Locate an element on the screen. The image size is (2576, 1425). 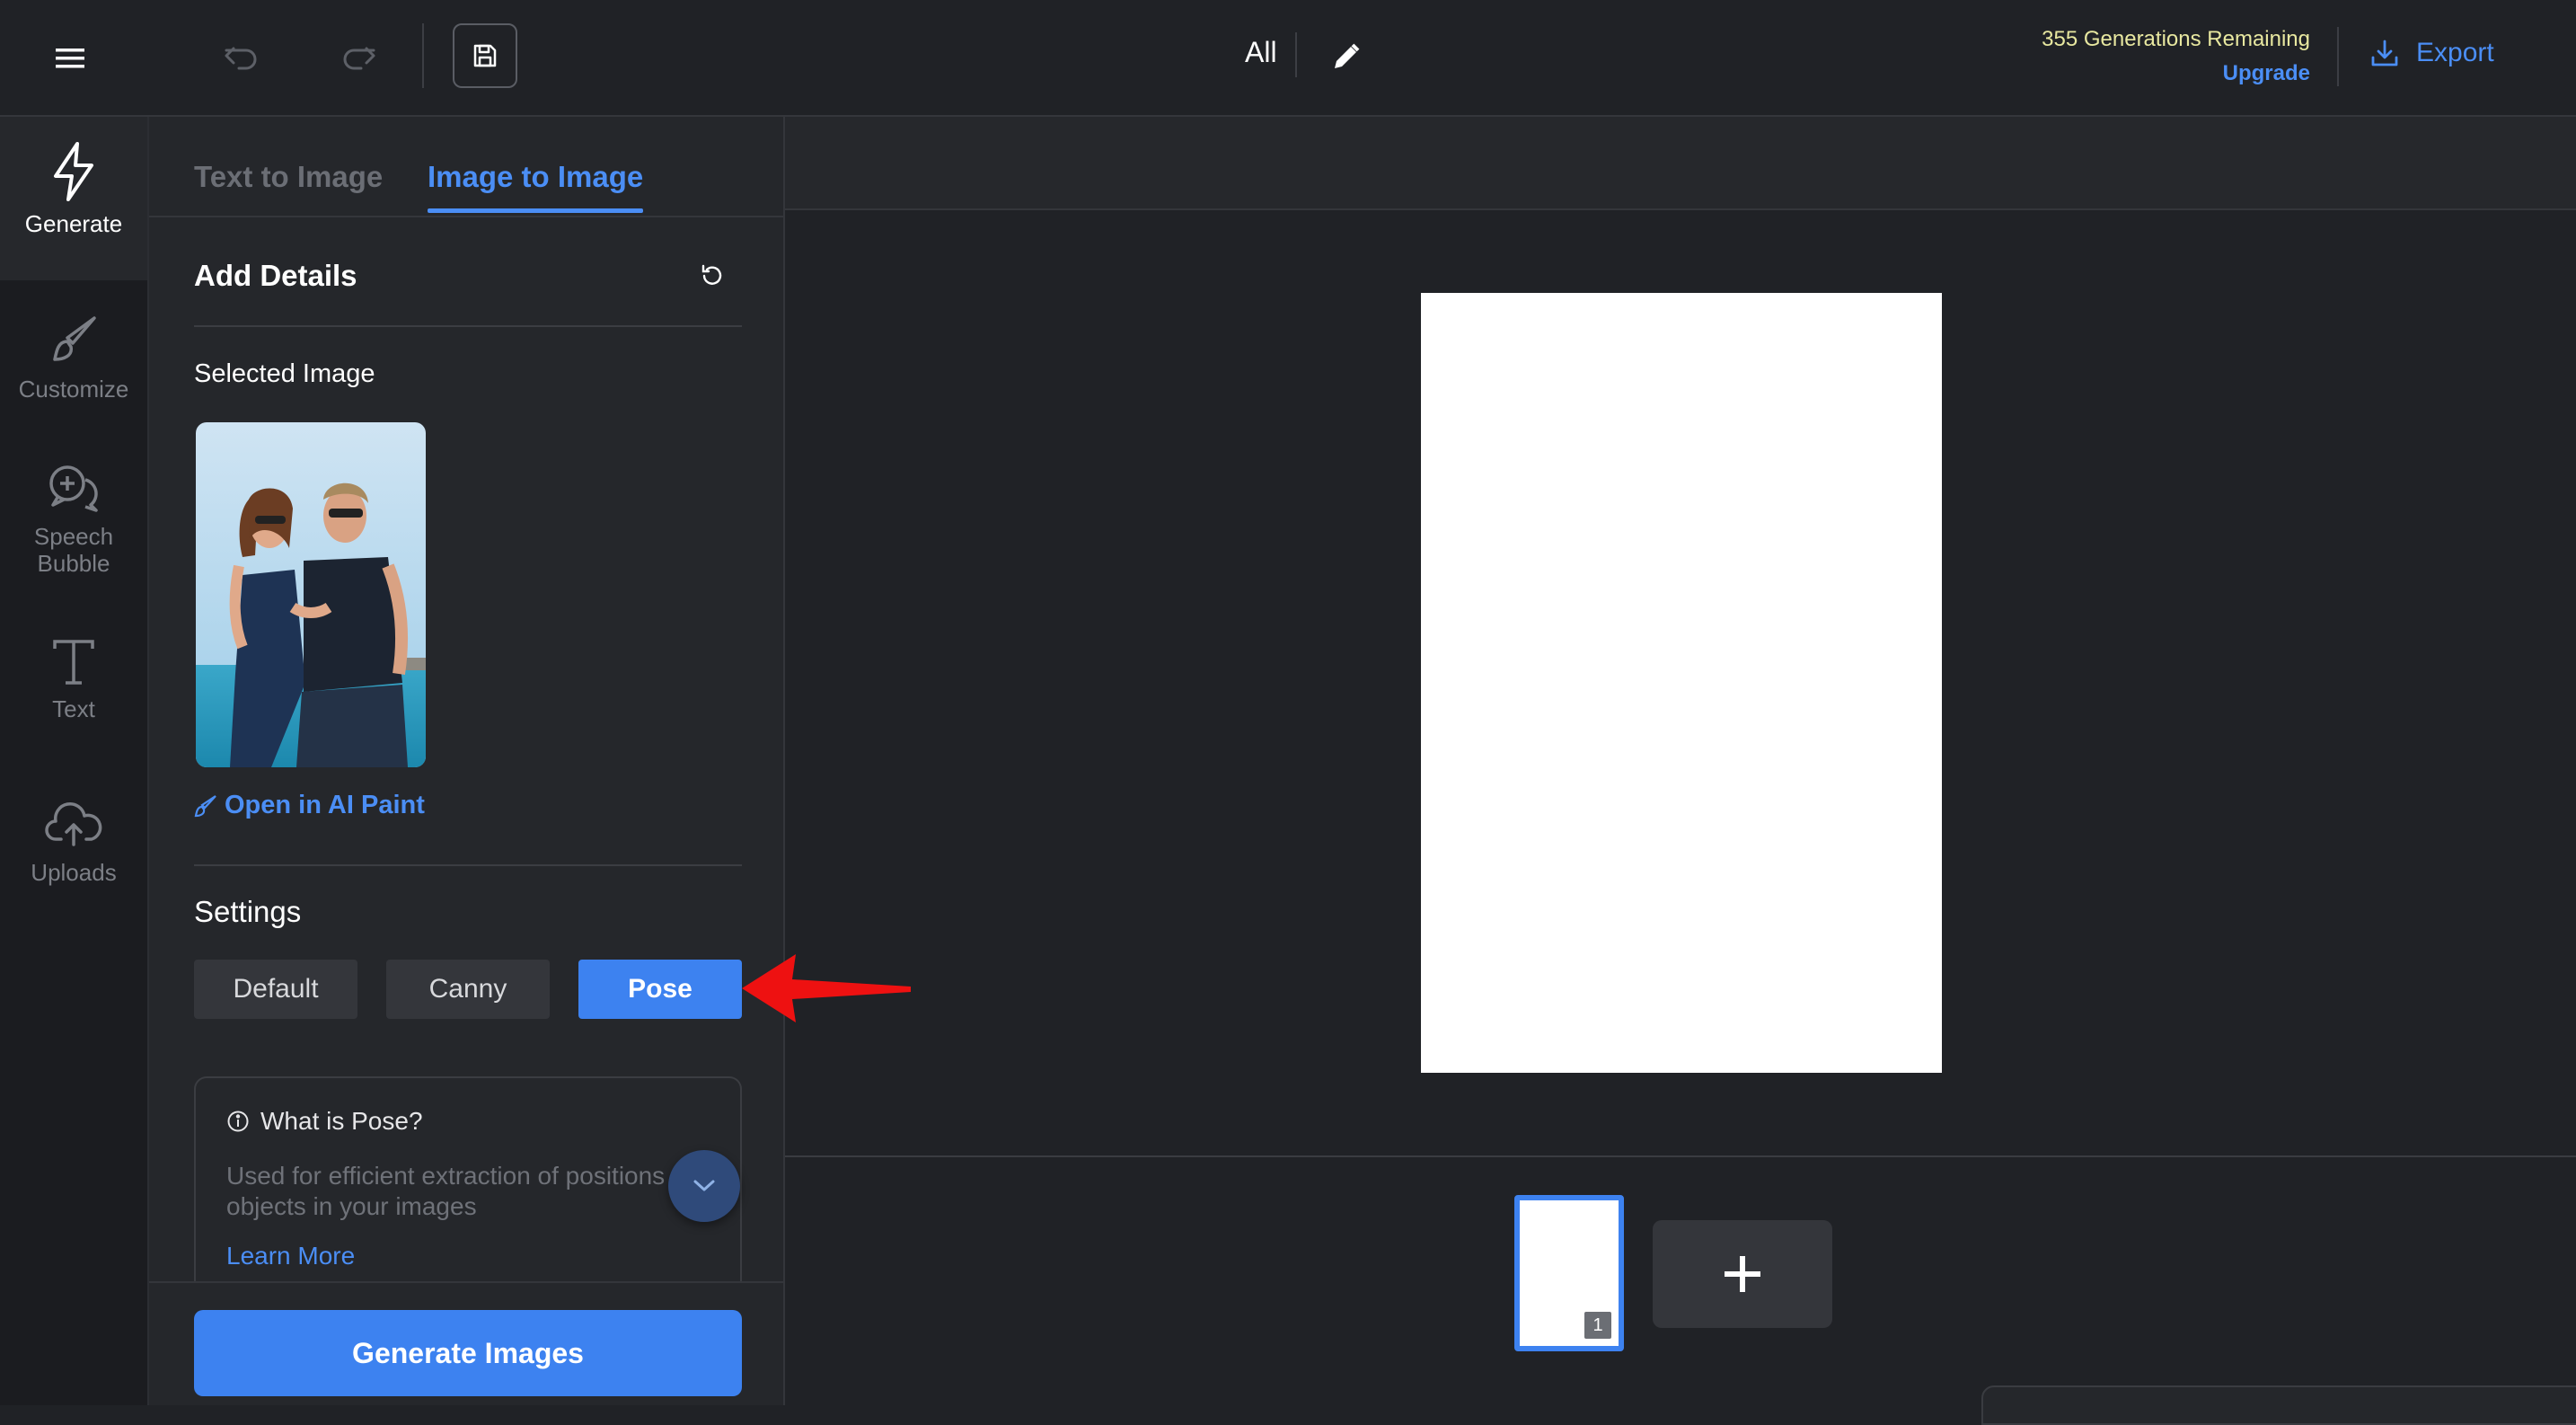
lightning-icon is located at coordinates (73, 172).